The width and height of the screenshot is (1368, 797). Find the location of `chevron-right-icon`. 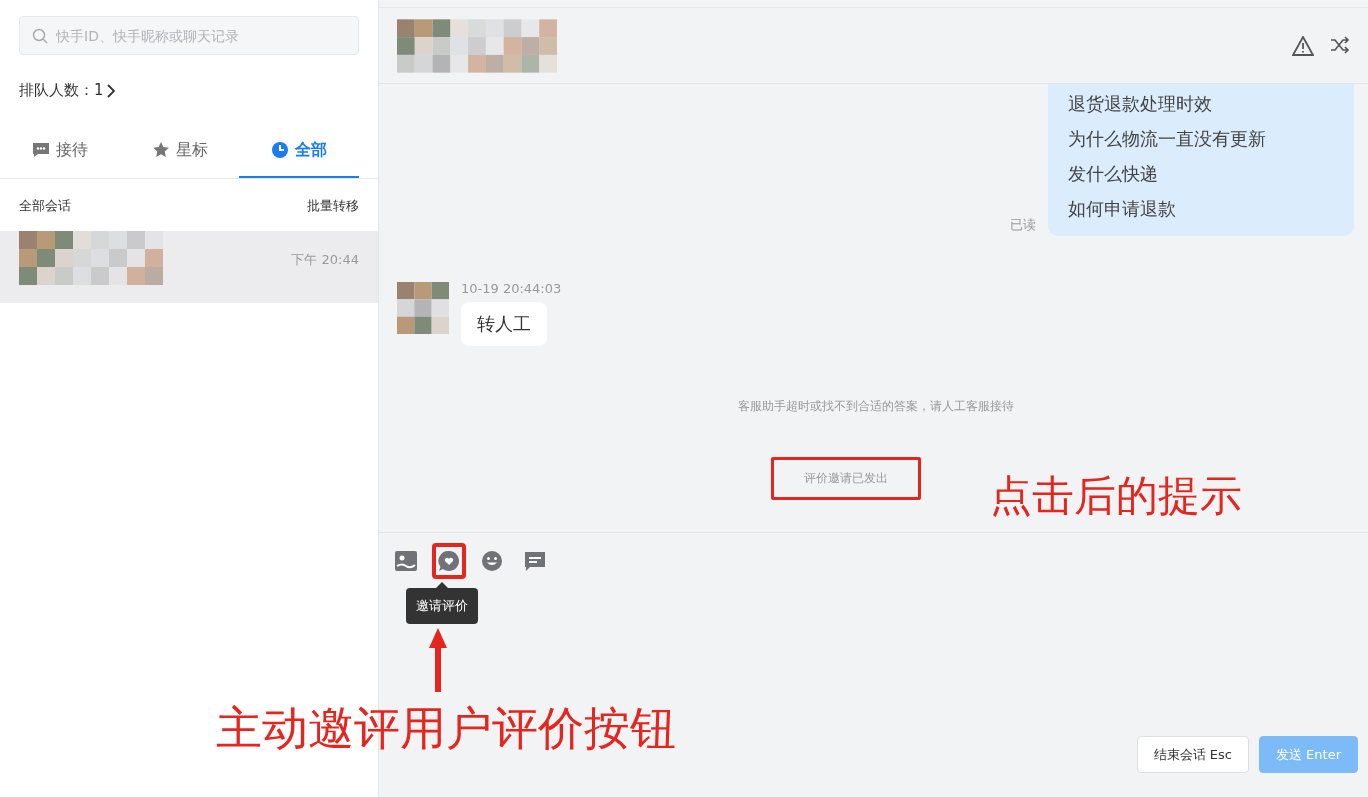

chevron-right-icon is located at coordinates (110, 90).